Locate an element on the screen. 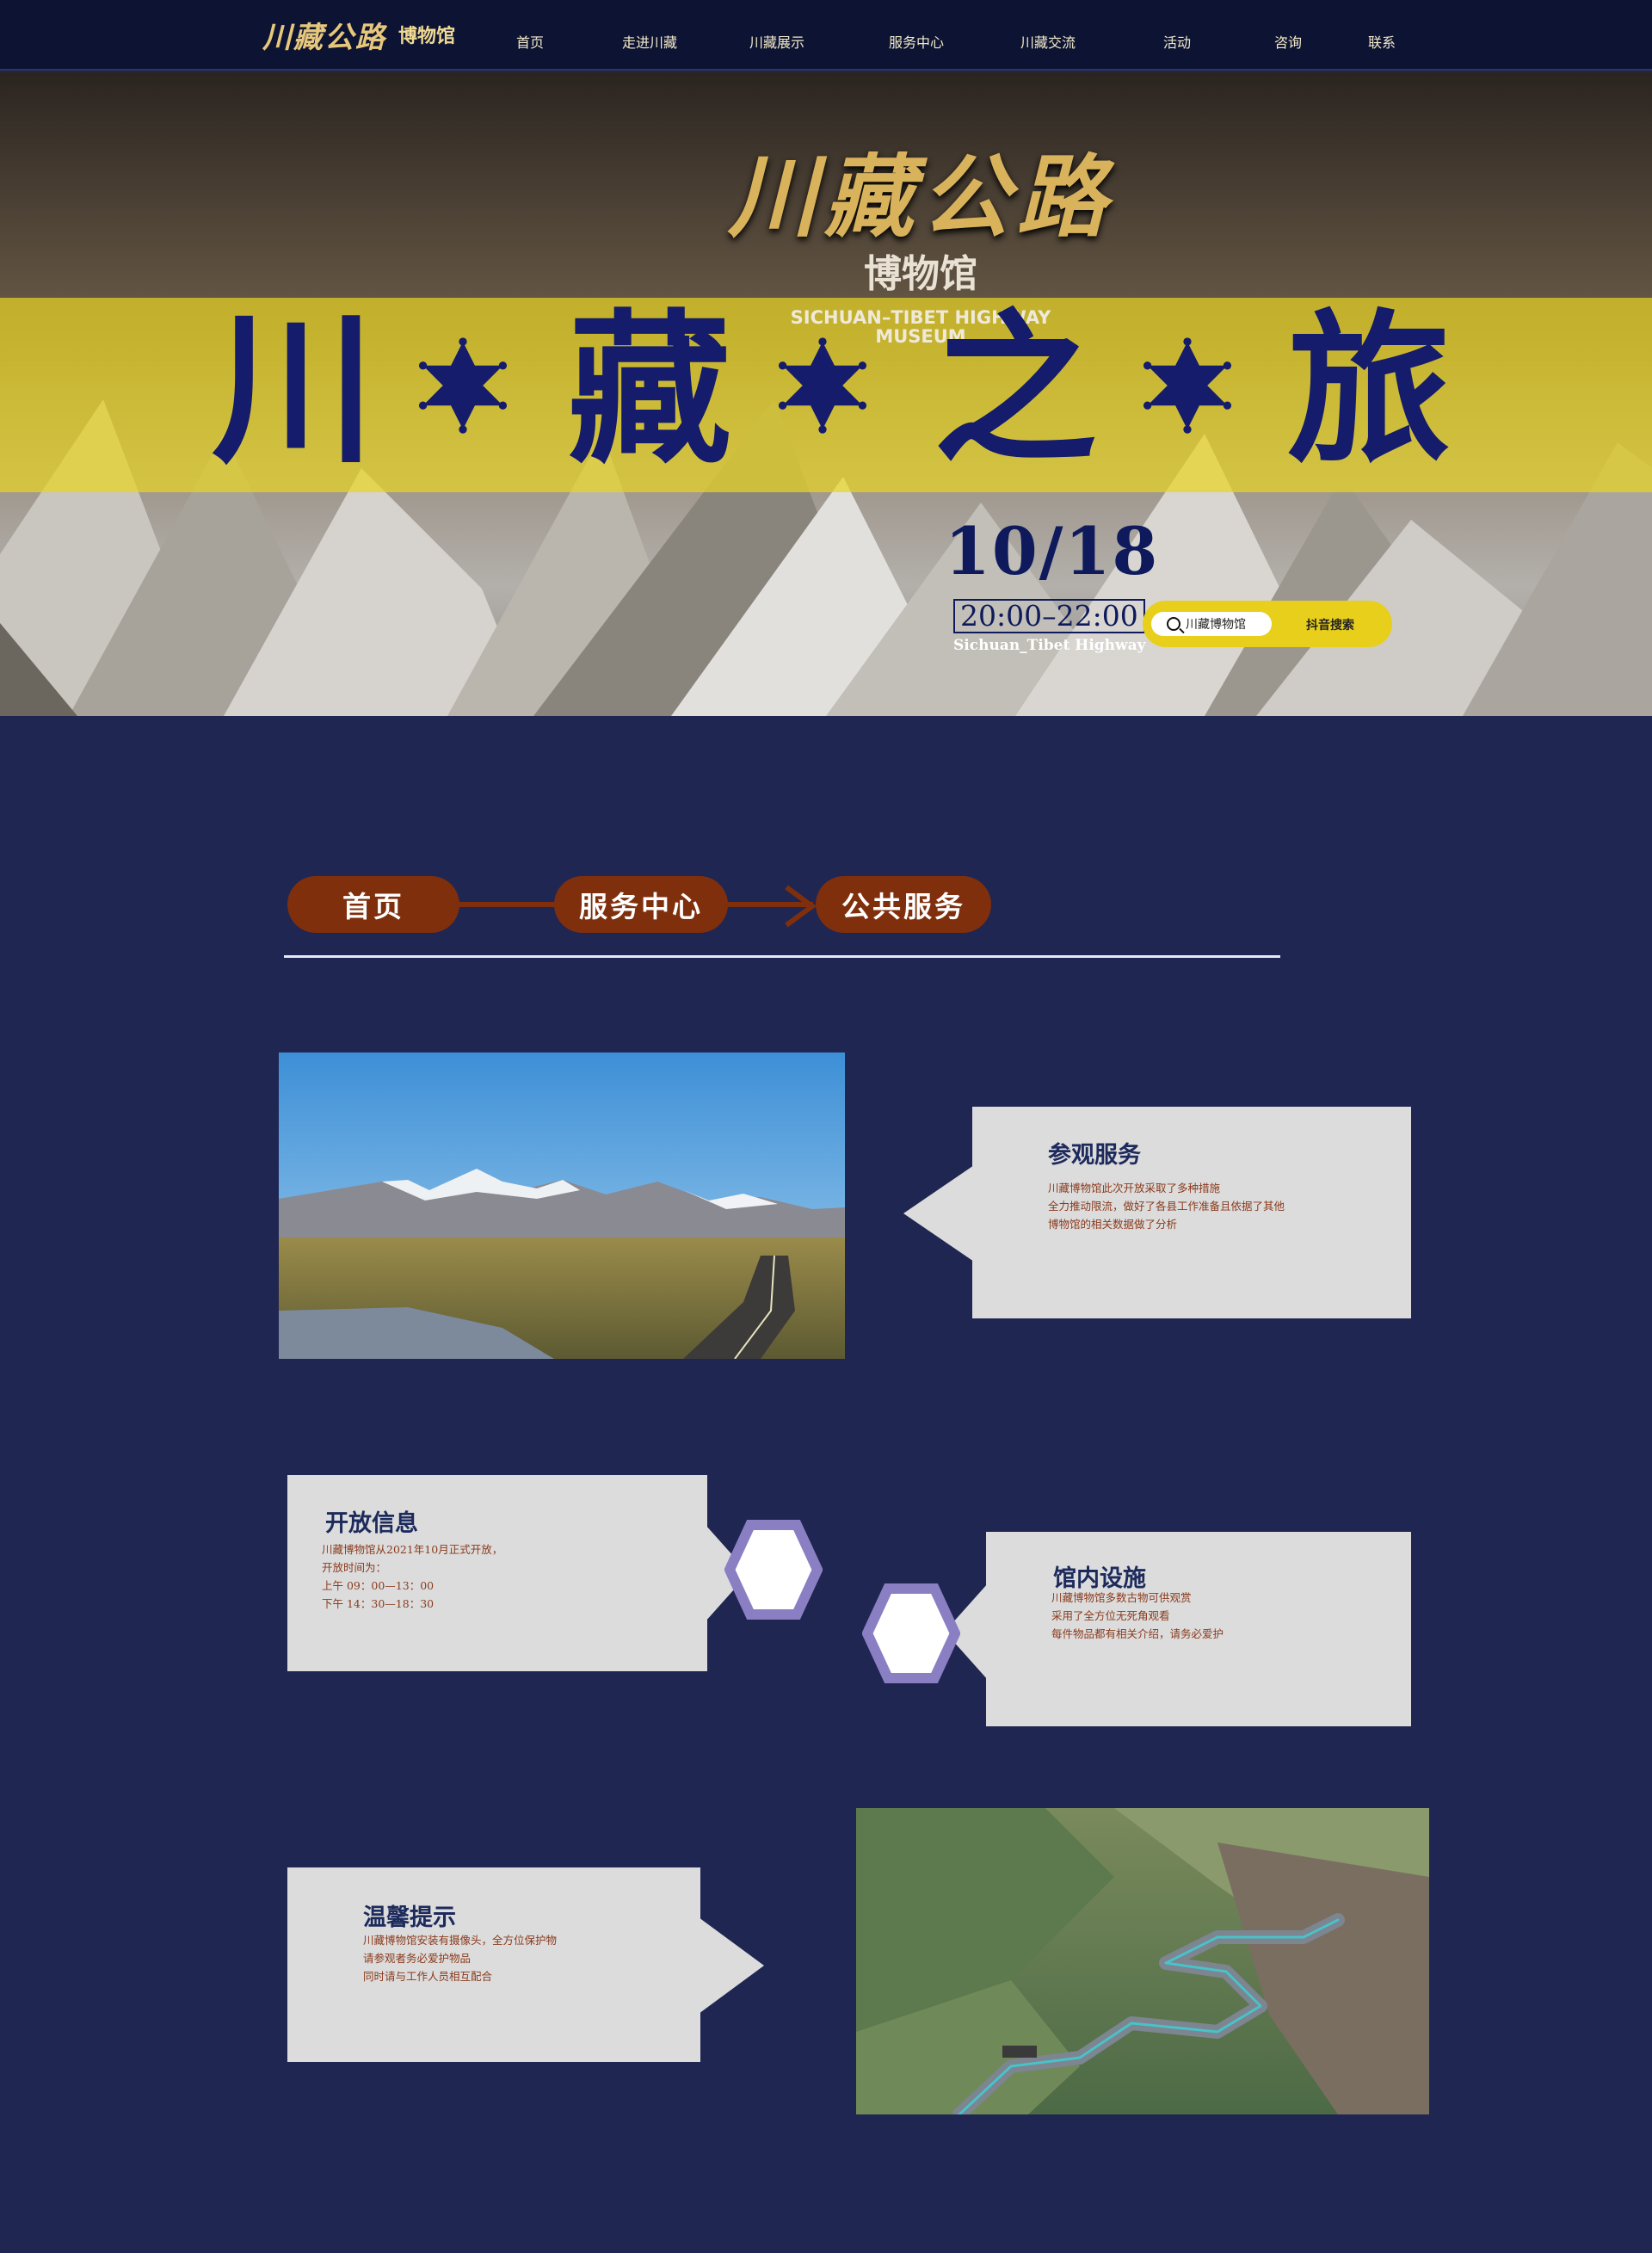 The width and height of the screenshot is (1652, 2253). nav-item-service: 服务中心 is located at coordinates (916, 41).